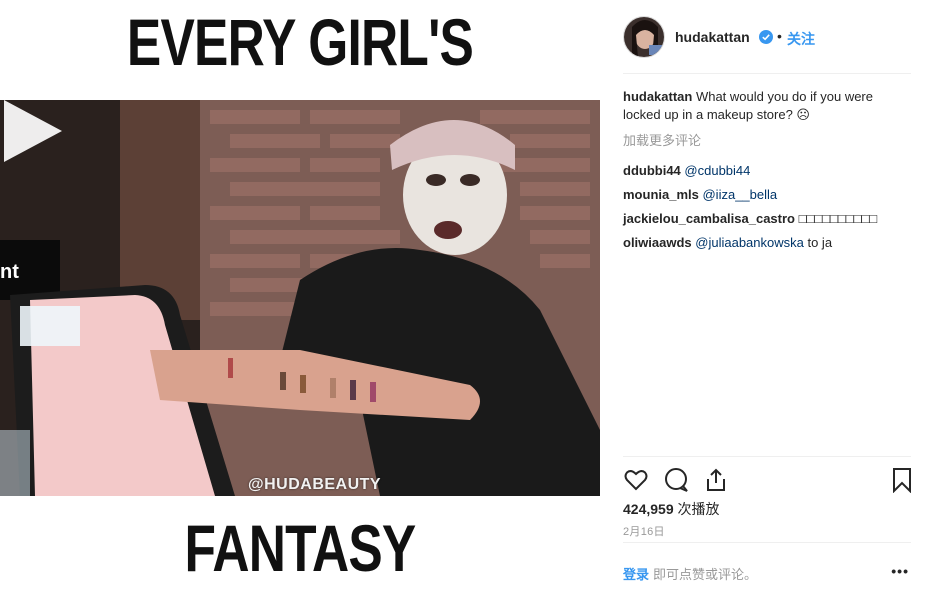  Describe the element at coordinates (636, 480) in the screenshot. I see `like-heart-icon` at that location.